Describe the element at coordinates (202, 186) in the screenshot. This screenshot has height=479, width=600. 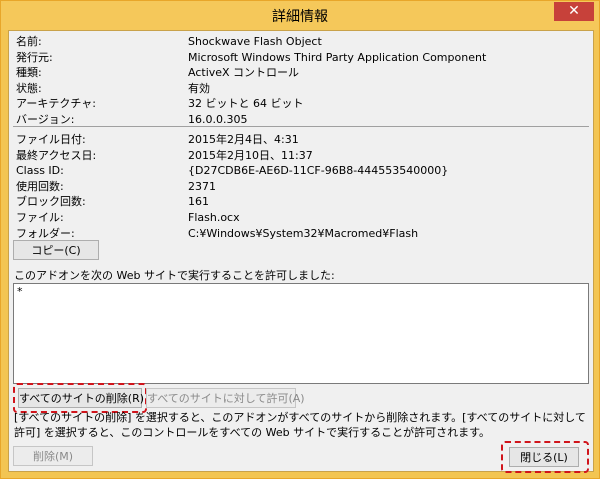
I see `info-value: 2371` at that location.